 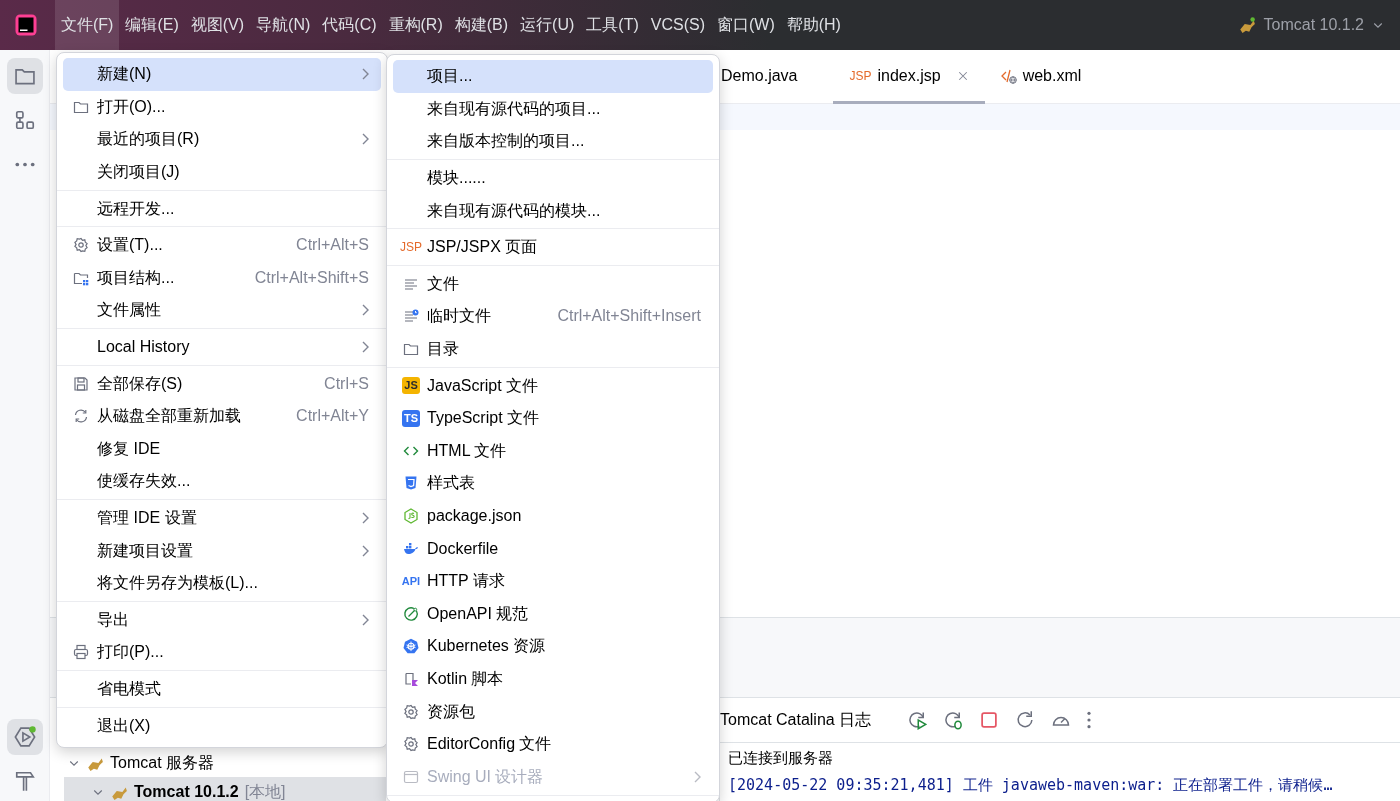 What do you see at coordinates (222, 518) in the screenshot?
I see `menu-item: 管理 IDE 设置` at bounding box center [222, 518].